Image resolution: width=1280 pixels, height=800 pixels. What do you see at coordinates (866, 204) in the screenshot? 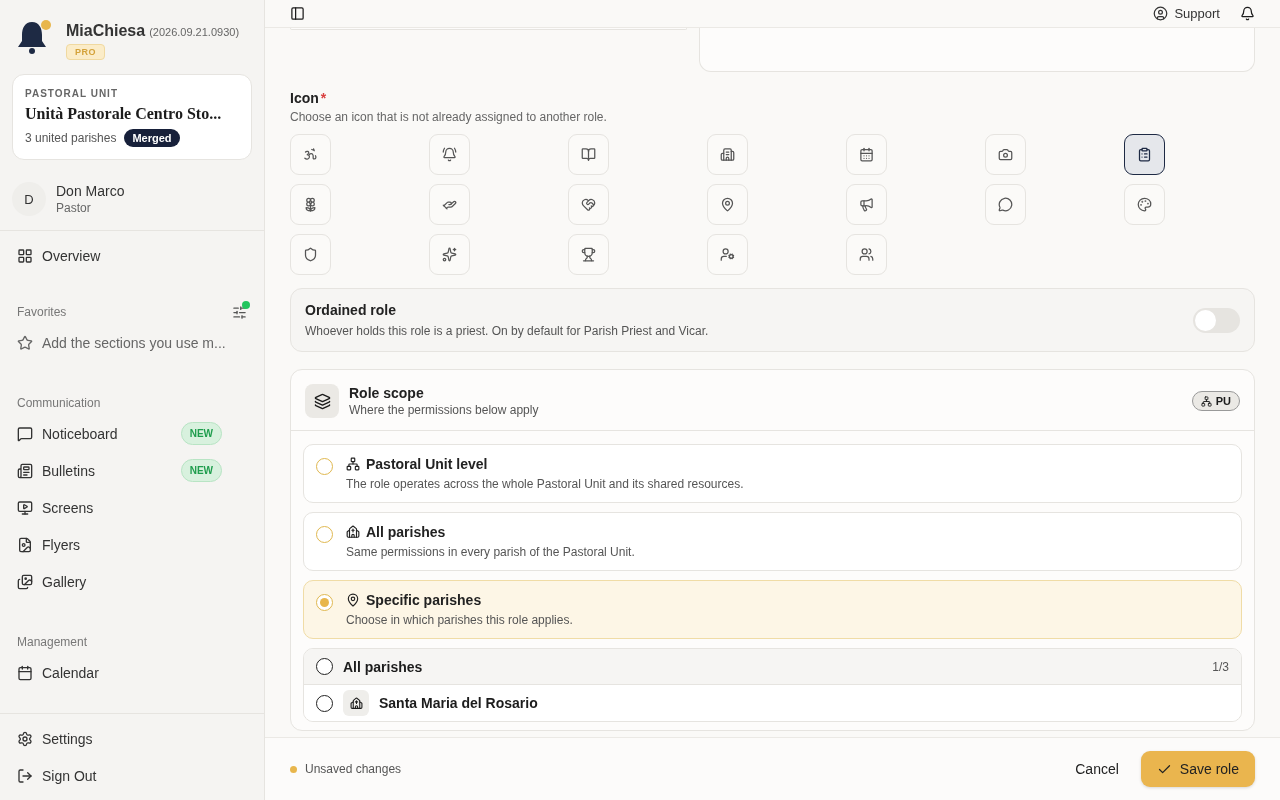
I see `megaphone-icon` at bounding box center [866, 204].